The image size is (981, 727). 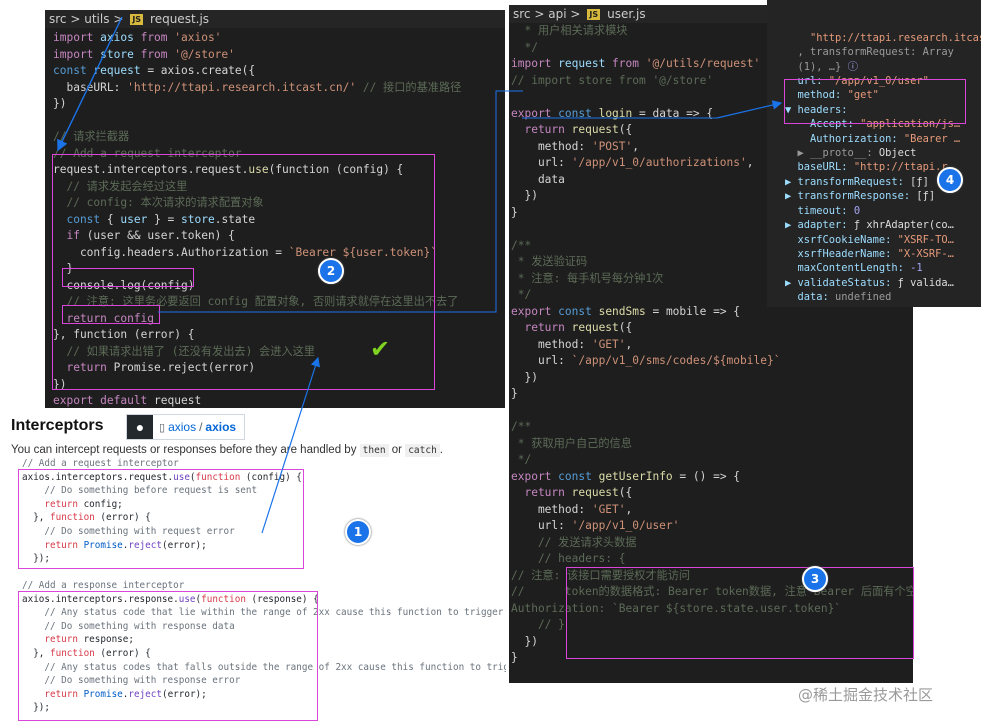 I want to click on code-token: baseURL:, so click(x=819, y=167).